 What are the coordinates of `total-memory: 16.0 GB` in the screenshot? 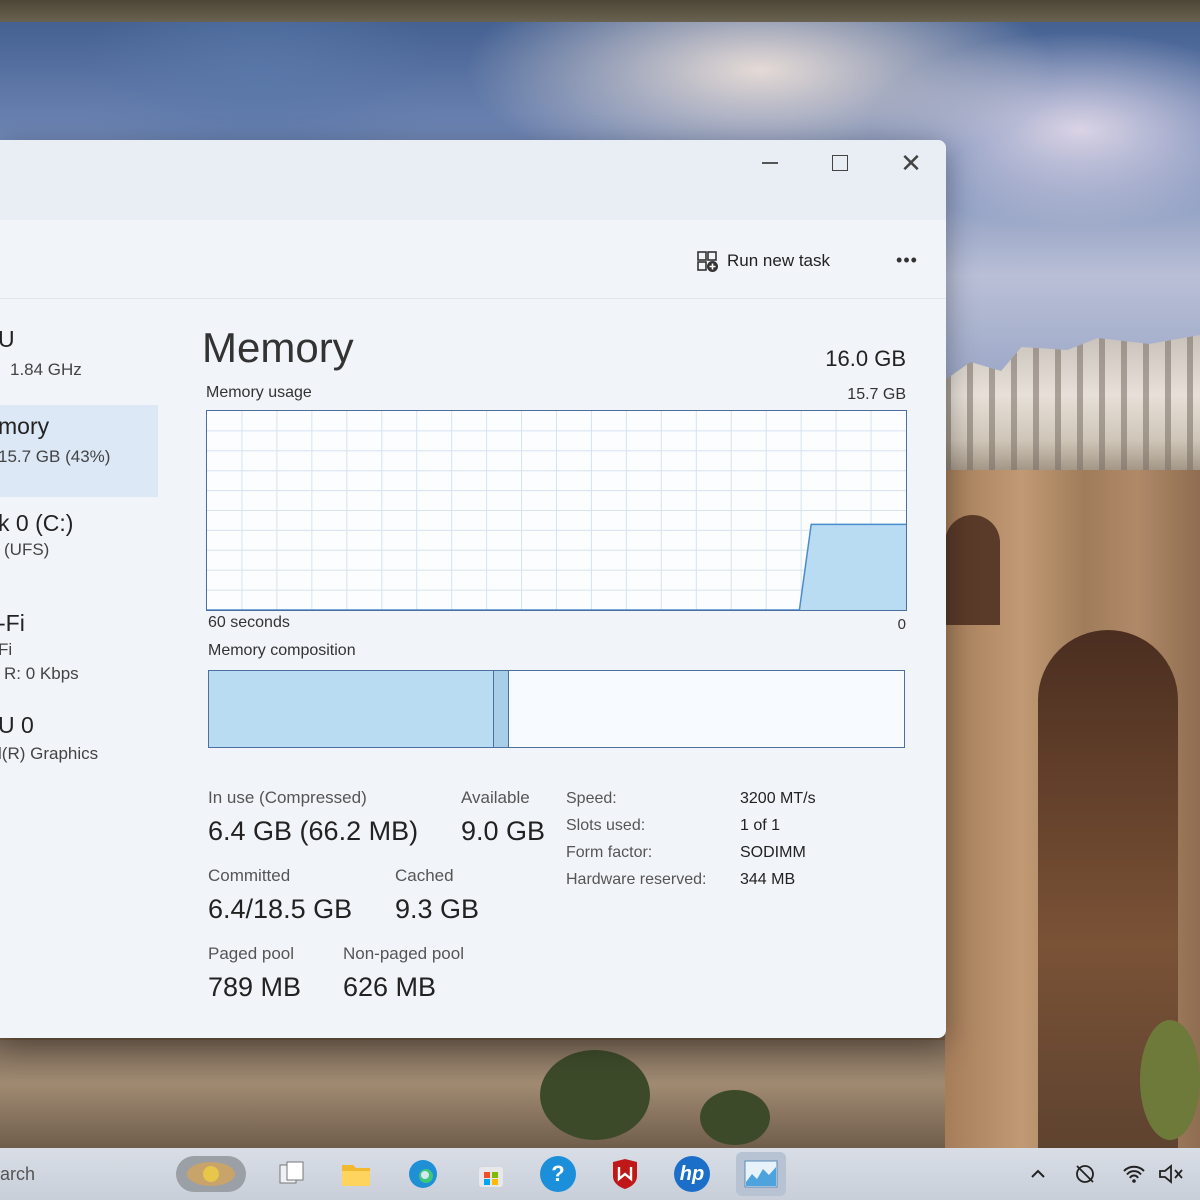 It's located at (865, 358).